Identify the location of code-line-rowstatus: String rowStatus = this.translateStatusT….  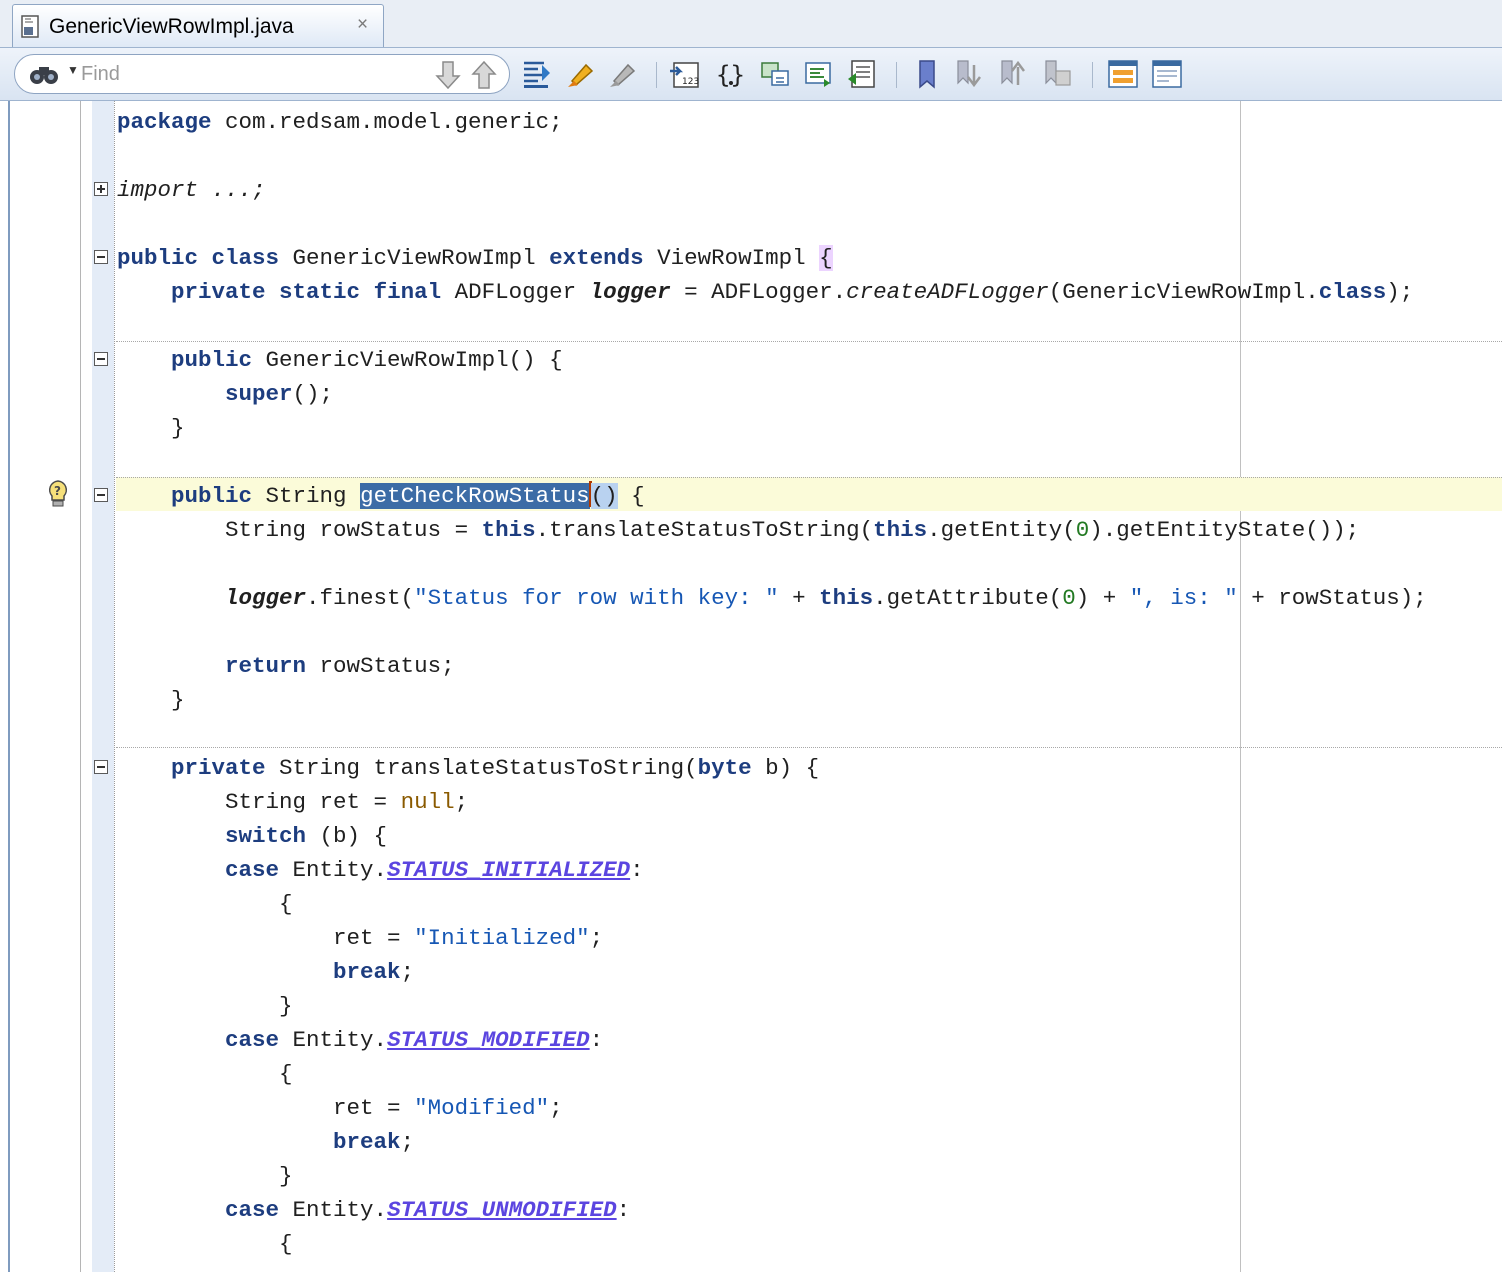
(792, 530).